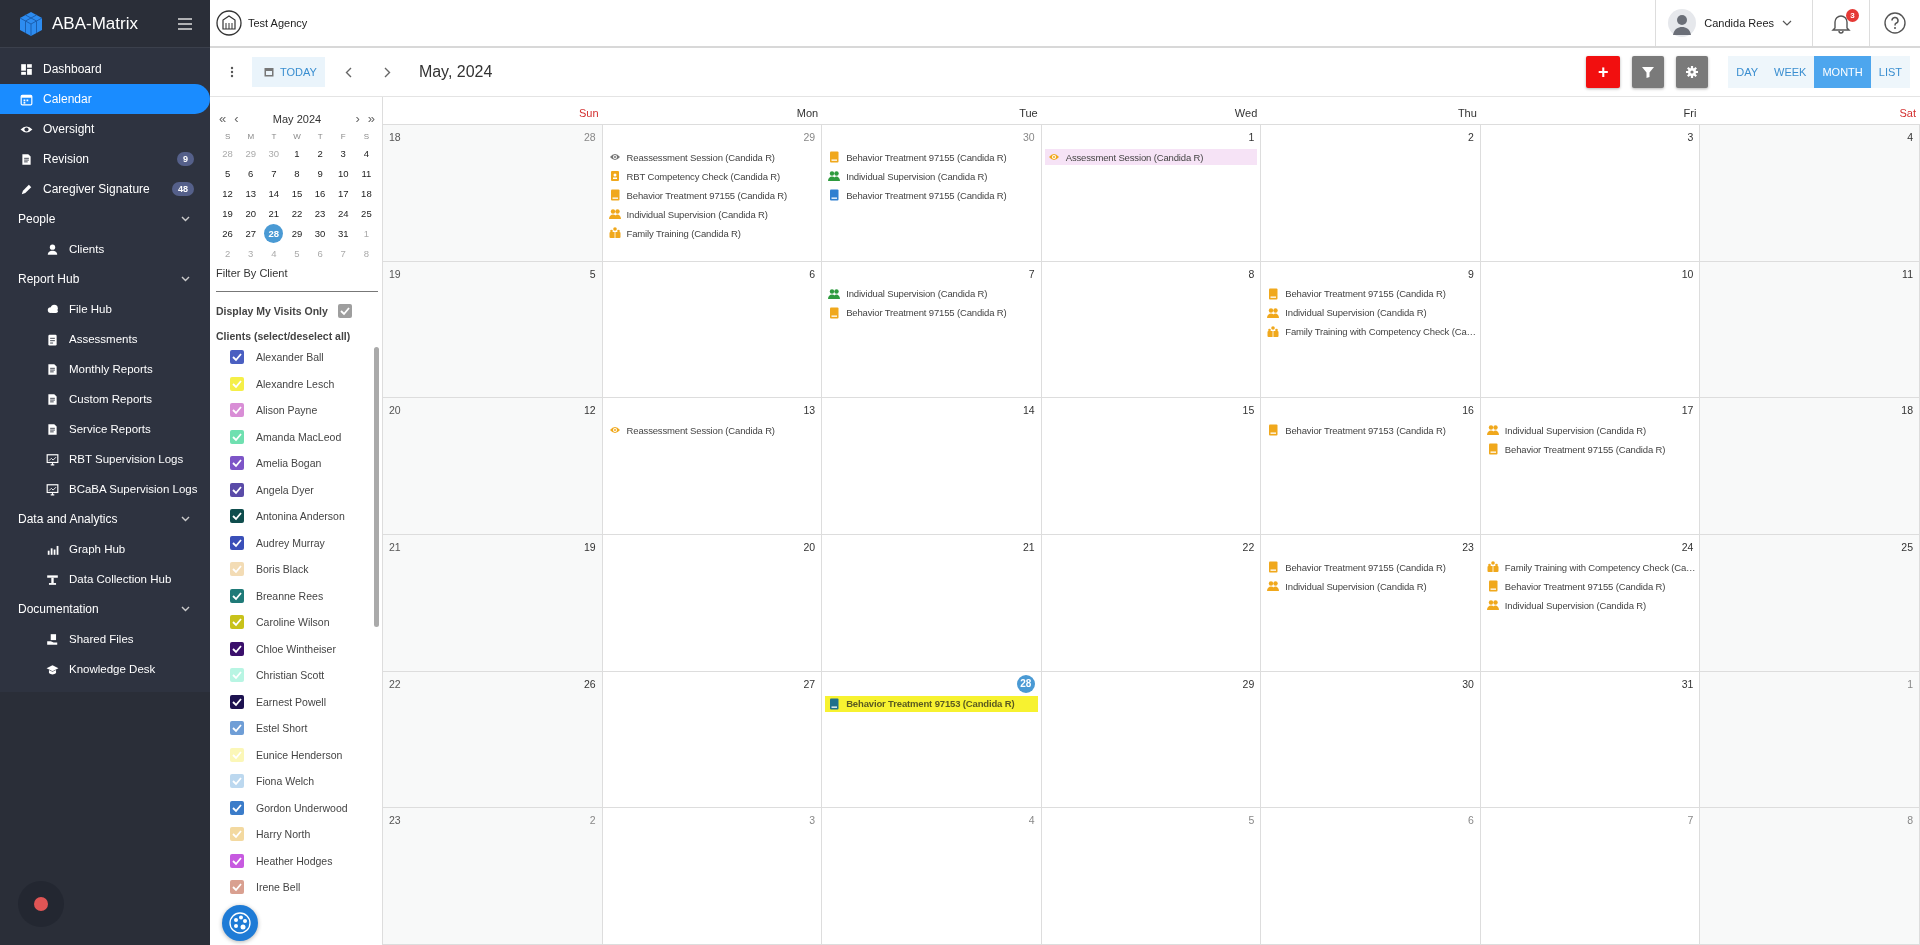 The width and height of the screenshot is (1920, 945). I want to click on nav-item: Assessments, so click(105, 339).